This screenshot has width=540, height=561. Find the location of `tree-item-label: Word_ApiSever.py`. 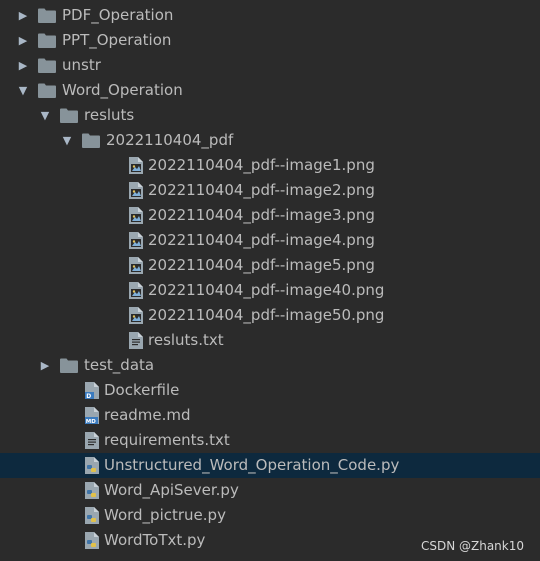

tree-item-label: Word_ApiSever.py is located at coordinates (171, 490).